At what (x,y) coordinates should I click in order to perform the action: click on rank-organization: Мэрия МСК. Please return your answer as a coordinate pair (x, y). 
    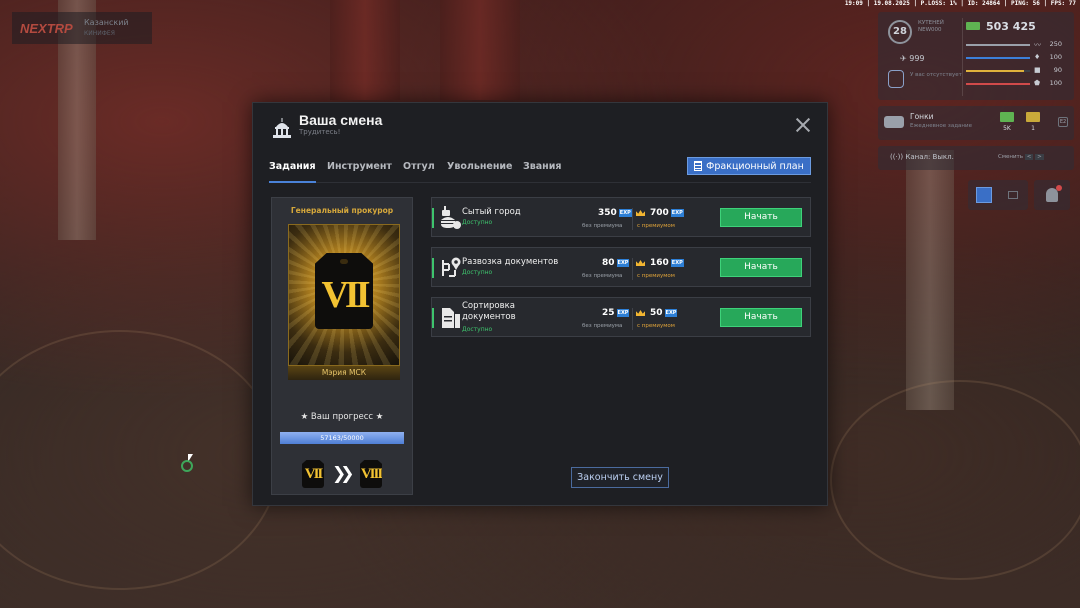
    Looking at the image, I should click on (344, 372).